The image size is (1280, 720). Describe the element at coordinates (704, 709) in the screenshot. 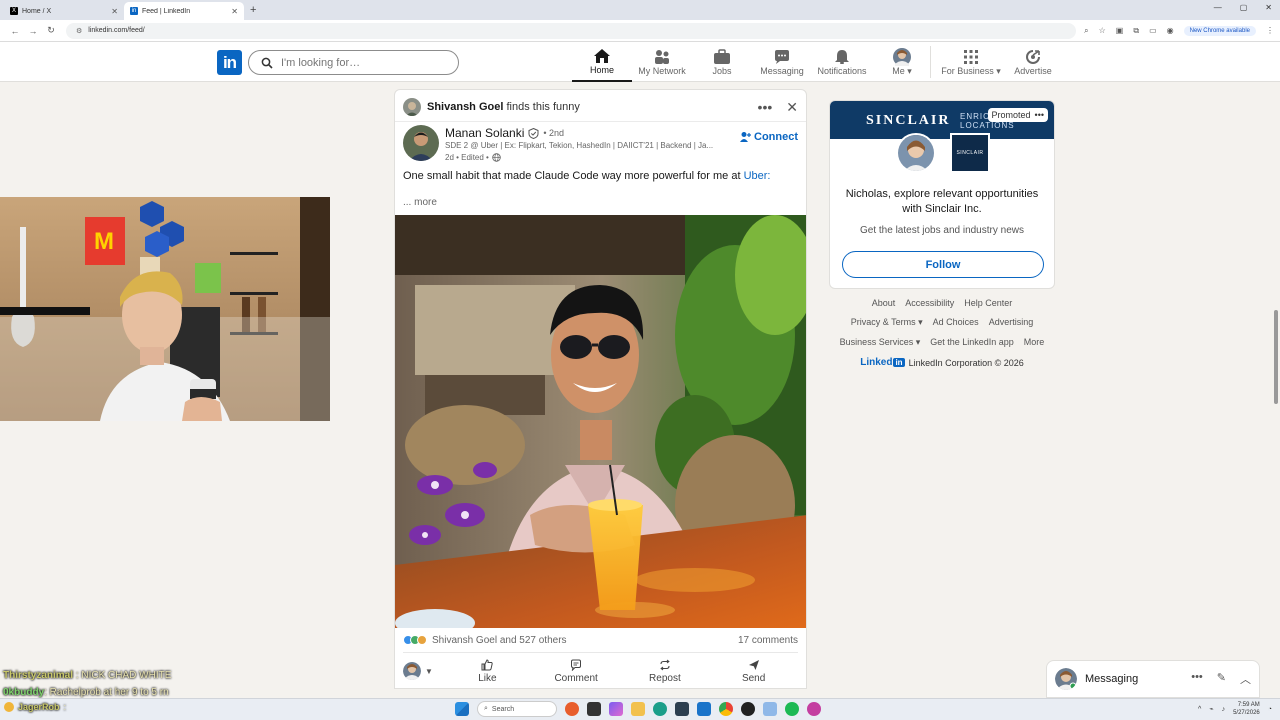

I see `outlook-icon` at that location.